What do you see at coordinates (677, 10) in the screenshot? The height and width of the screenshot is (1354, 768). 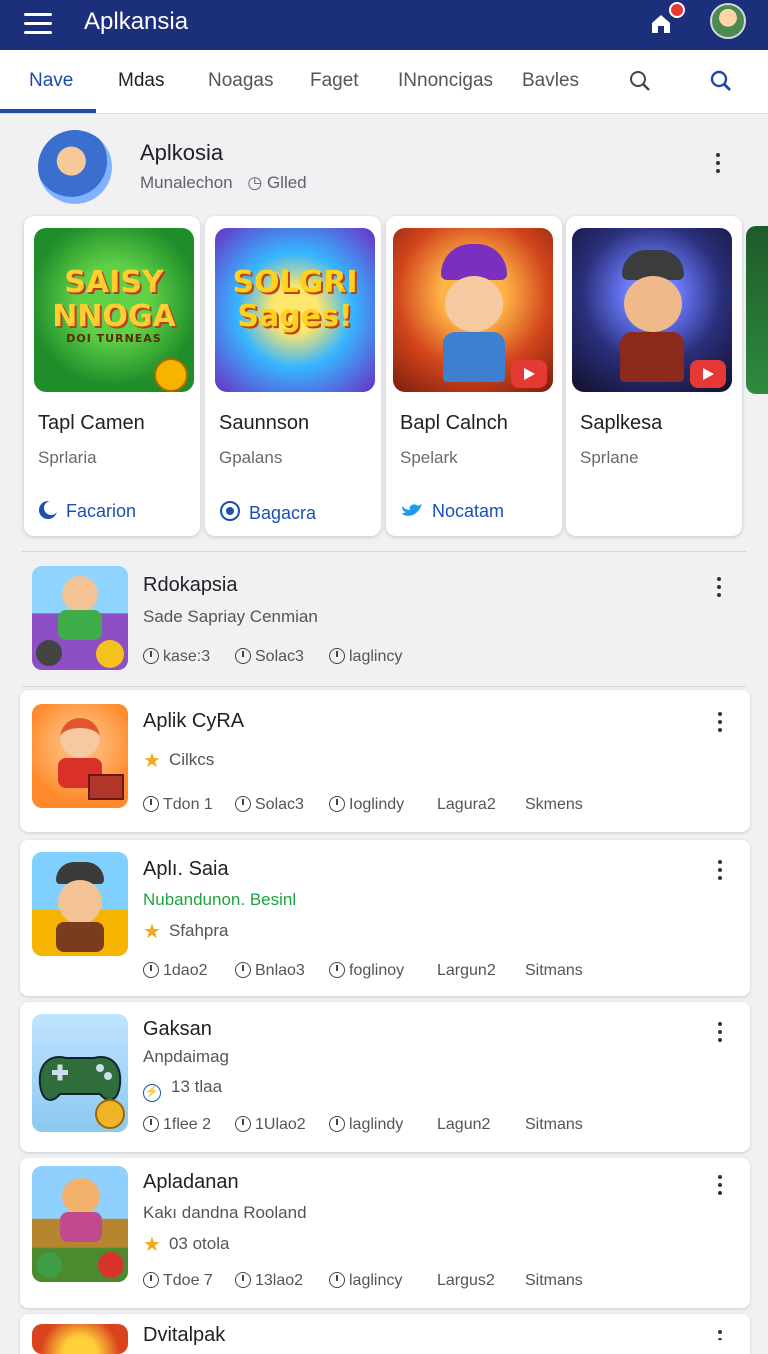 I see `notification-badge` at bounding box center [677, 10].